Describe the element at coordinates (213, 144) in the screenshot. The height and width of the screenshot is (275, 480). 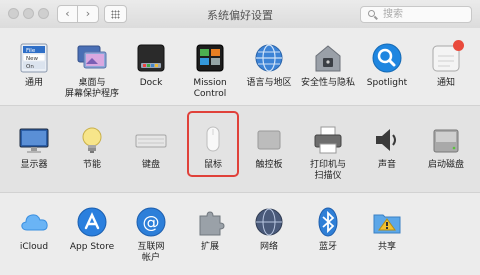
I see `selection-highlight` at that location.